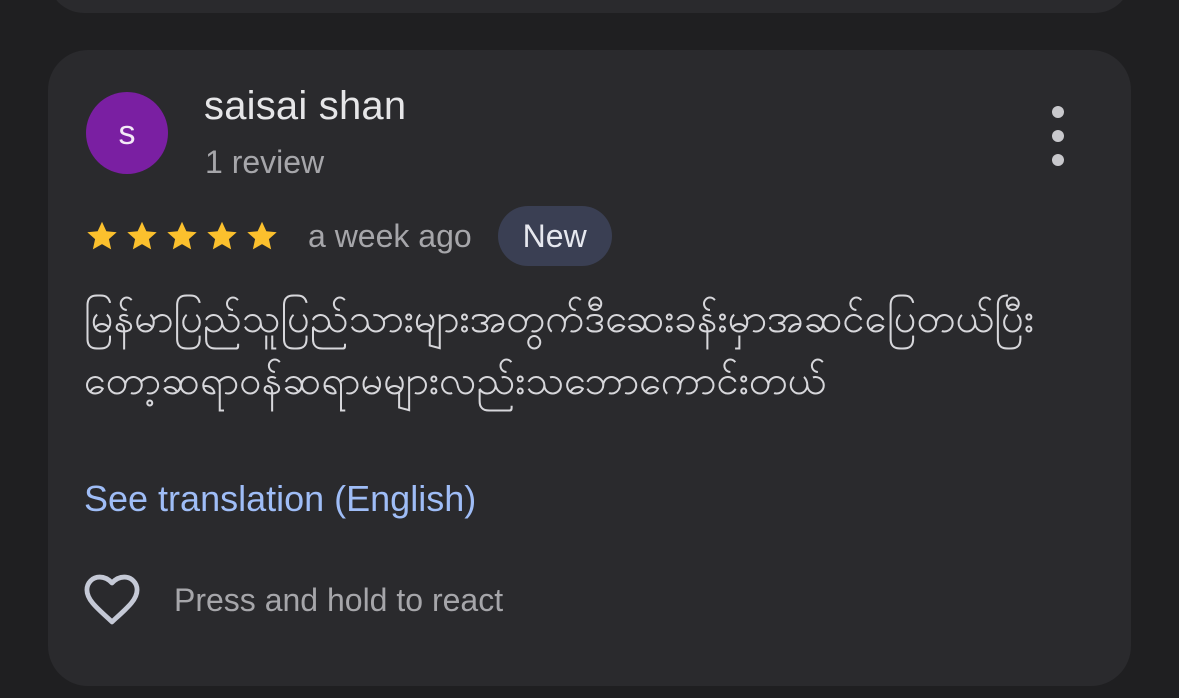 Image resolution: width=1179 pixels, height=698 pixels. What do you see at coordinates (112, 600) in the screenshot?
I see `heart-icon` at bounding box center [112, 600].